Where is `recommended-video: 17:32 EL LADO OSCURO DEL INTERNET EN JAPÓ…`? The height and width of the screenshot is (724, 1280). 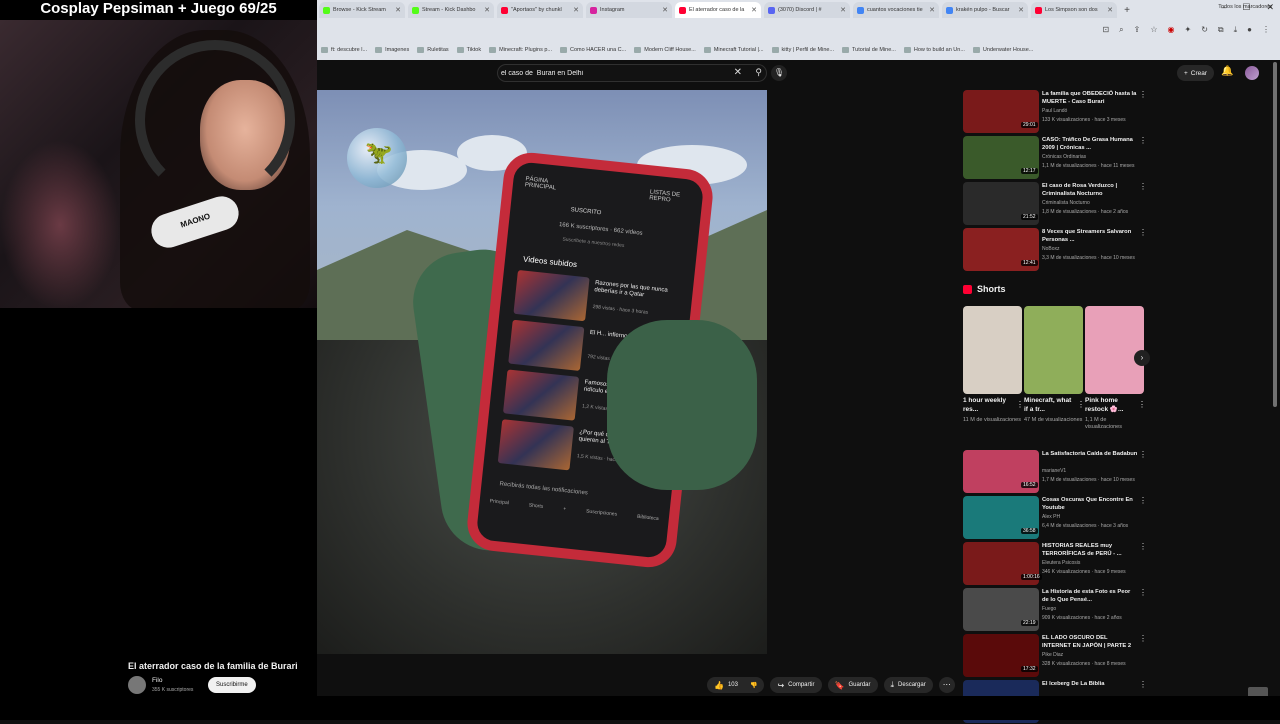
recommended-video: 17:32 EL LADO OSCURO DEL INTERNET EN JAPÓ… is located at coordinates (1055, 656).